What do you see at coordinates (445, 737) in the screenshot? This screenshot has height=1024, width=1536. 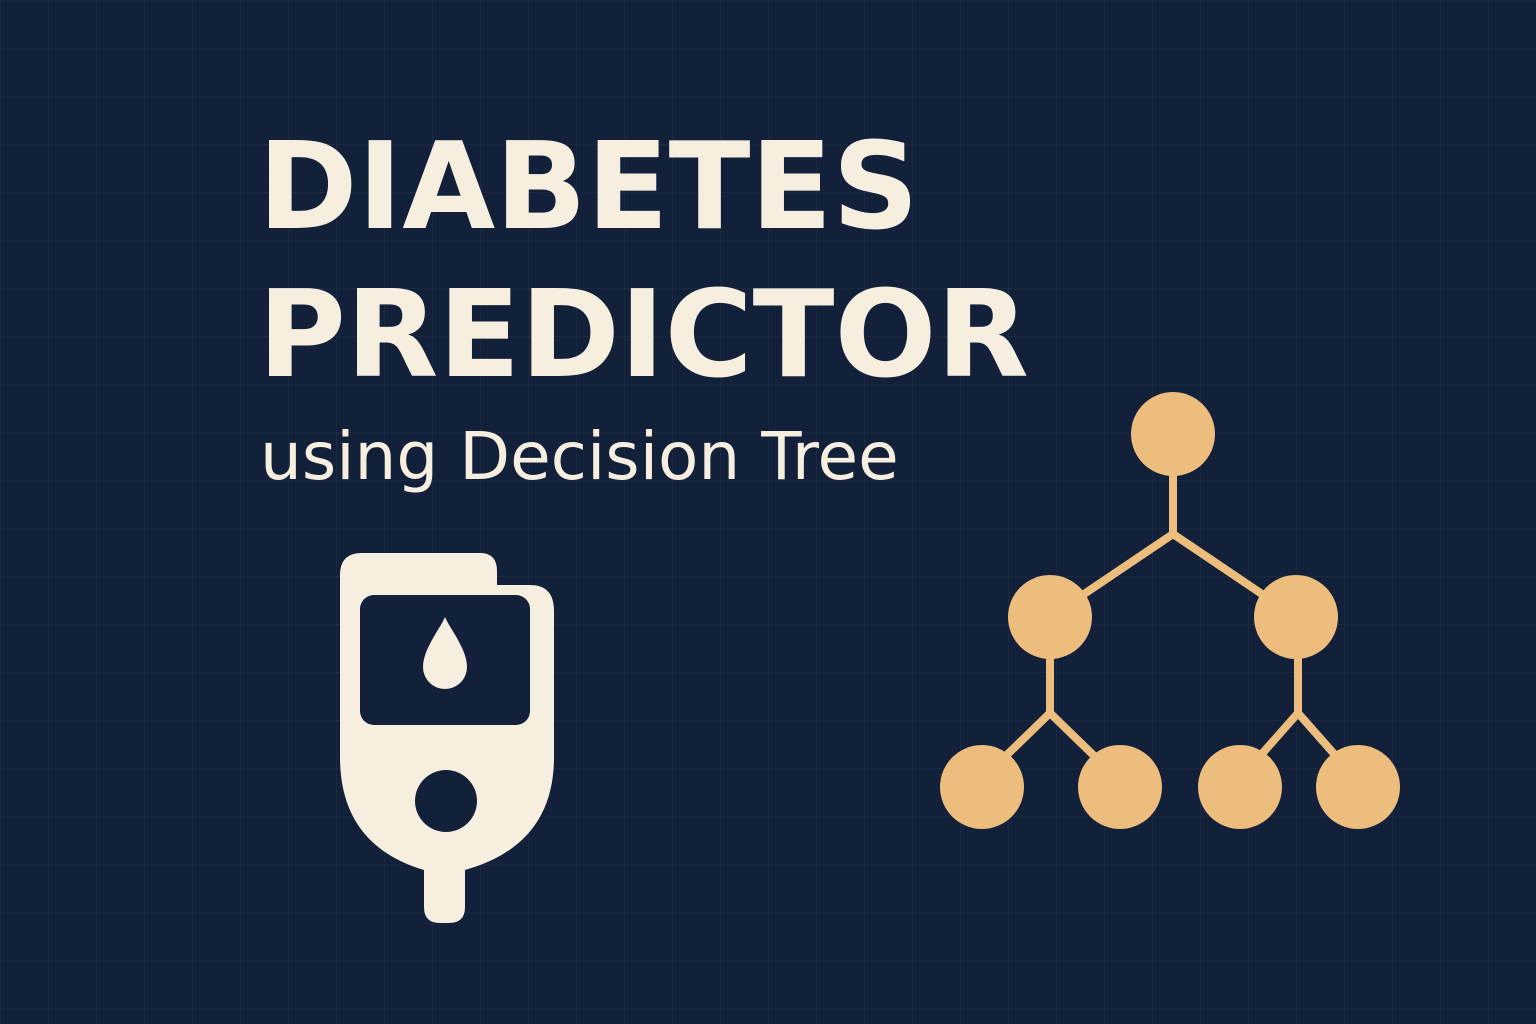 I see `glucose-meter-icon` at bounding box center [445, 737].